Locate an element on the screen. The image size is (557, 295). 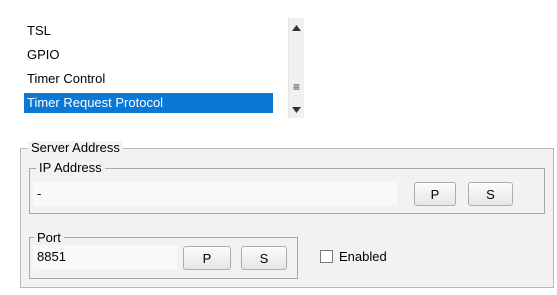
scroll-down-button is located at coordinates (296, 109).